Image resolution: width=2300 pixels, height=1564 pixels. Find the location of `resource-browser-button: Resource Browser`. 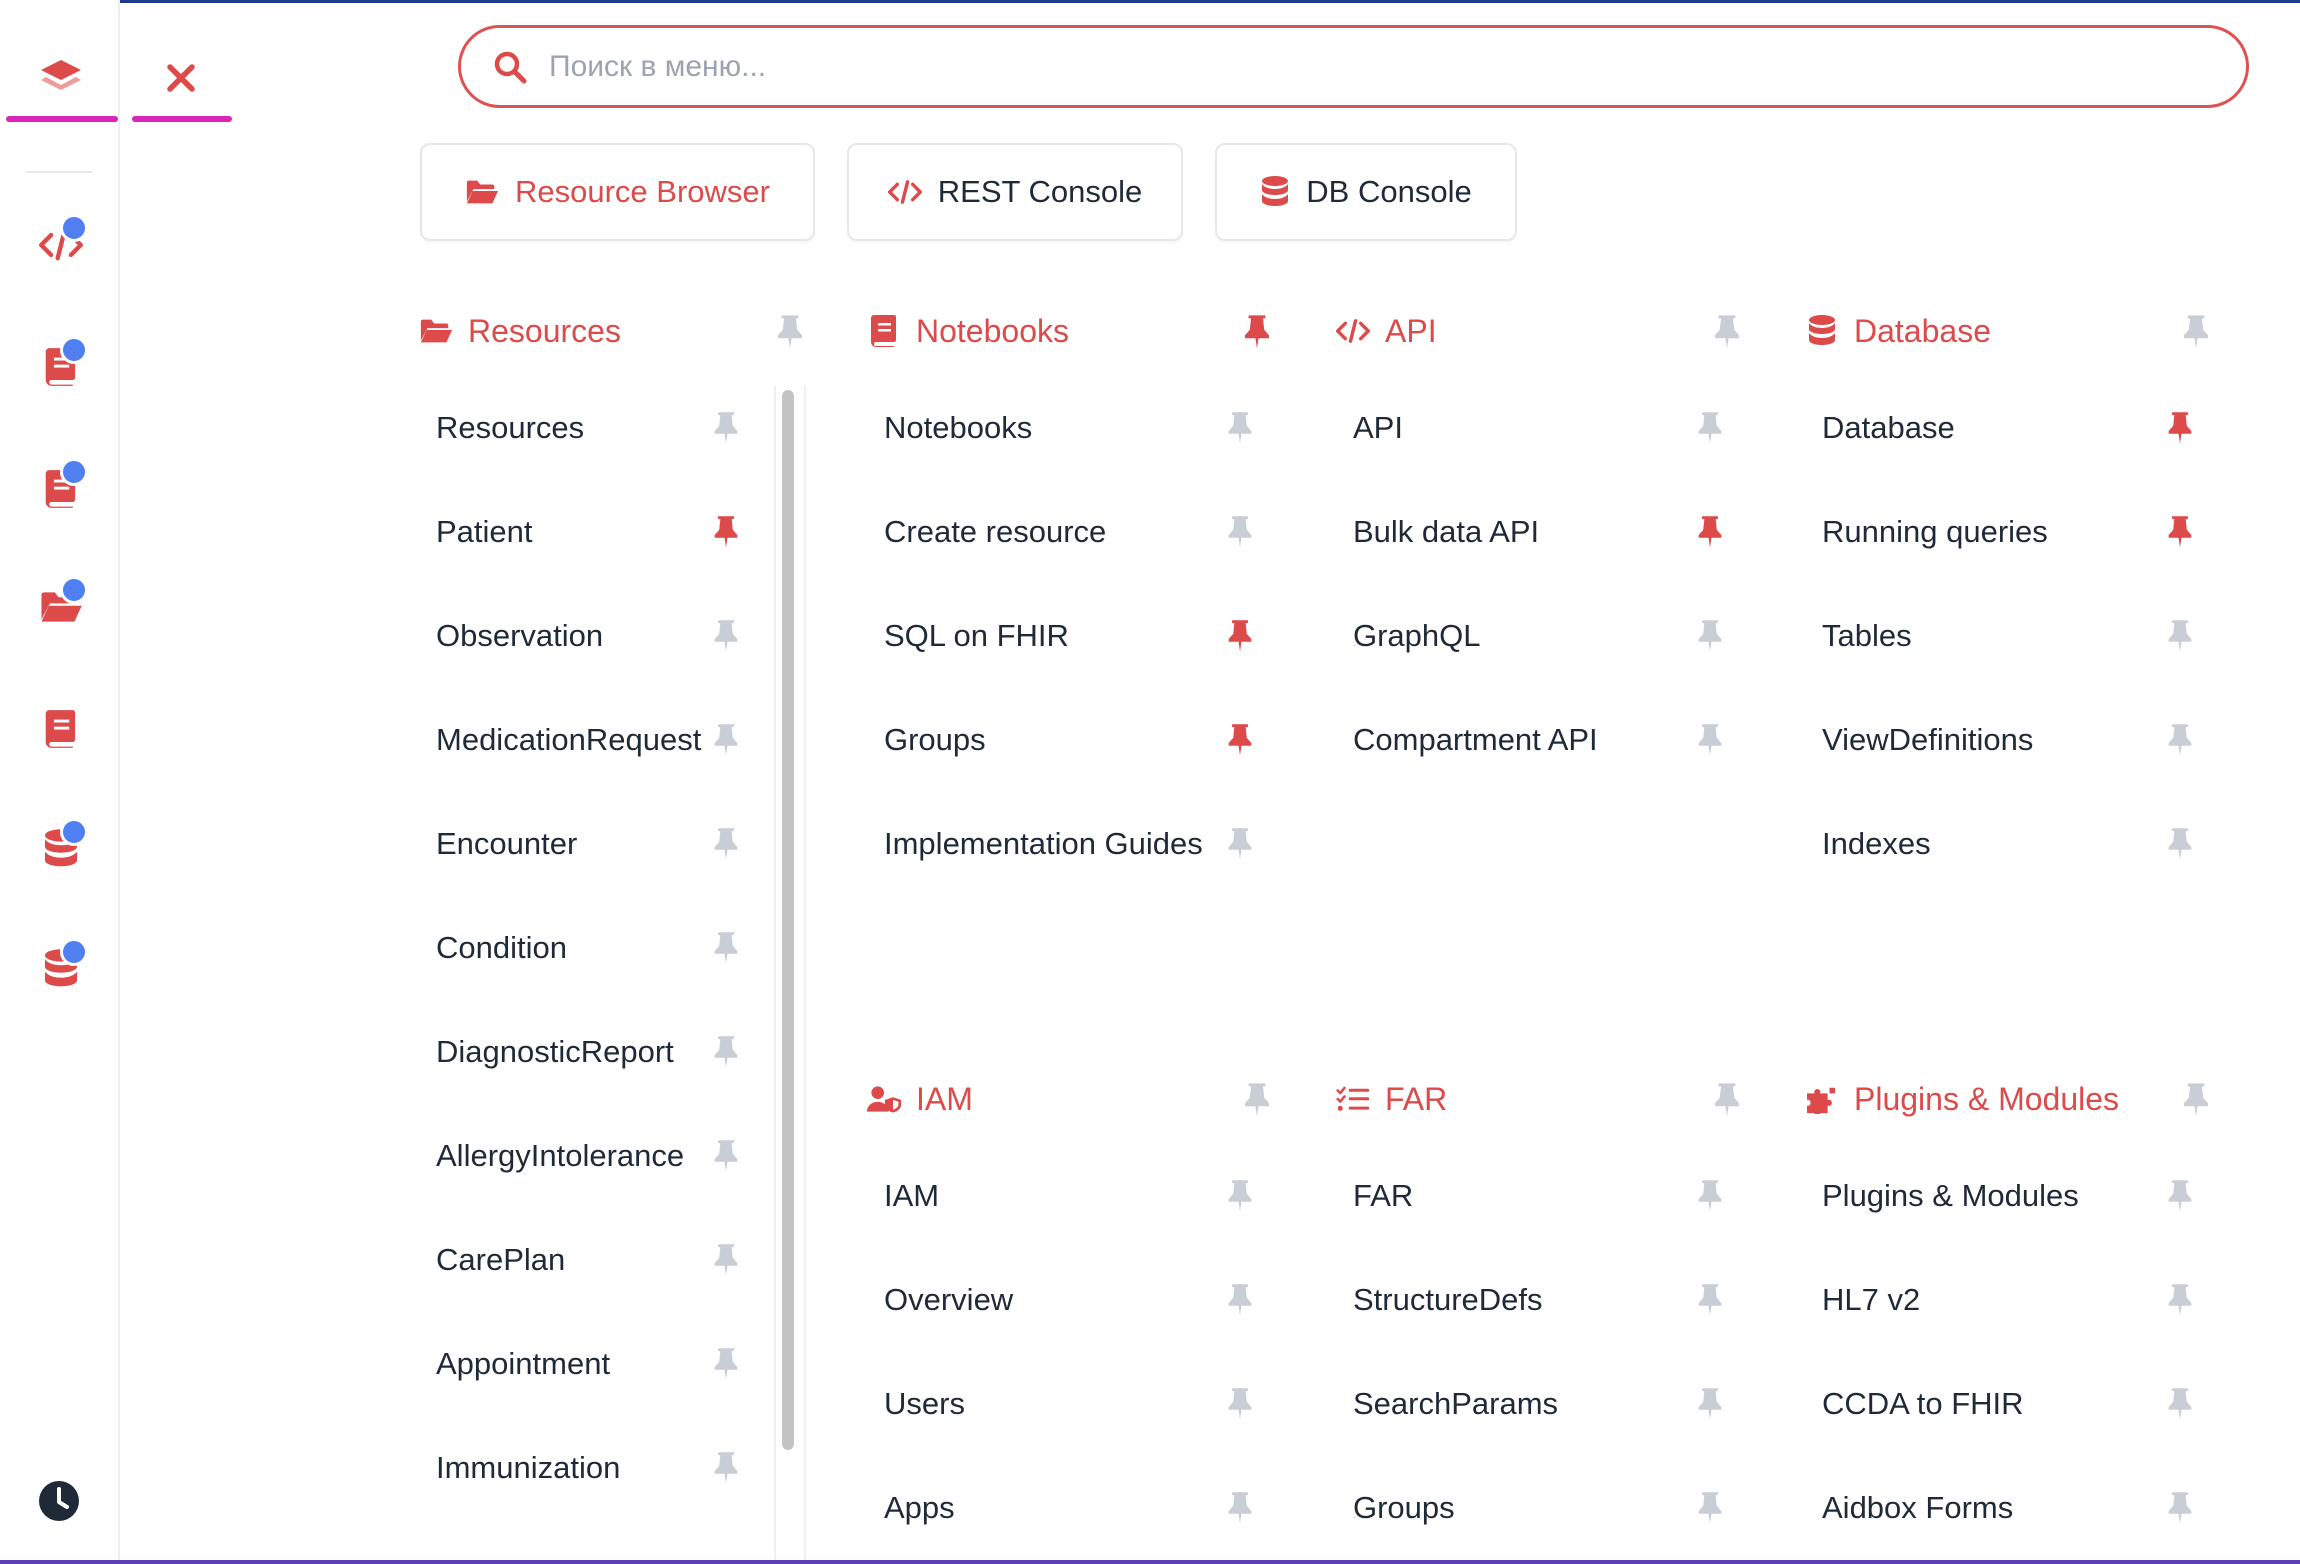

resource-browser-button: Resource Browser is located at coordinates (617, 192).